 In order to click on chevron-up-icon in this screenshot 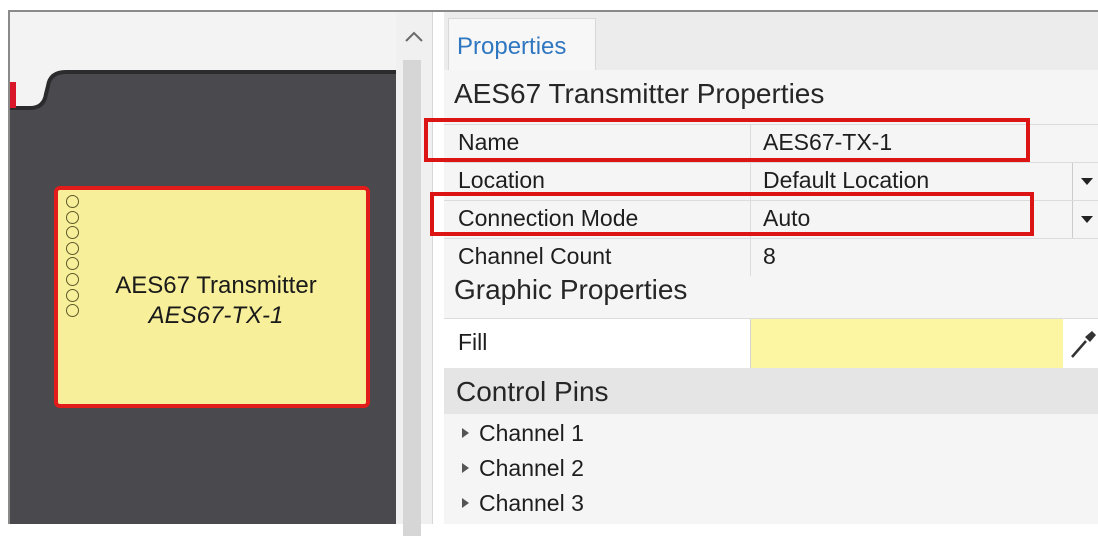, I will do `click(414, 37)`.